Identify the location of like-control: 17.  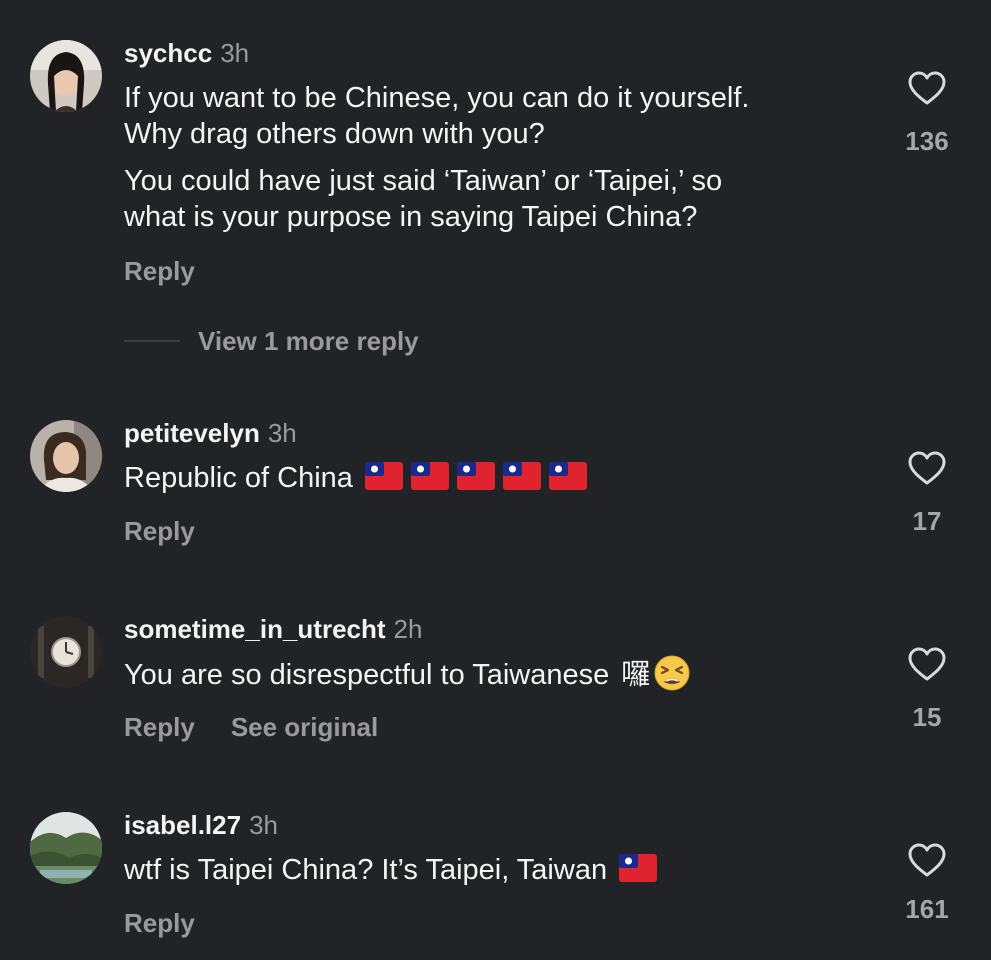
(927, 493).